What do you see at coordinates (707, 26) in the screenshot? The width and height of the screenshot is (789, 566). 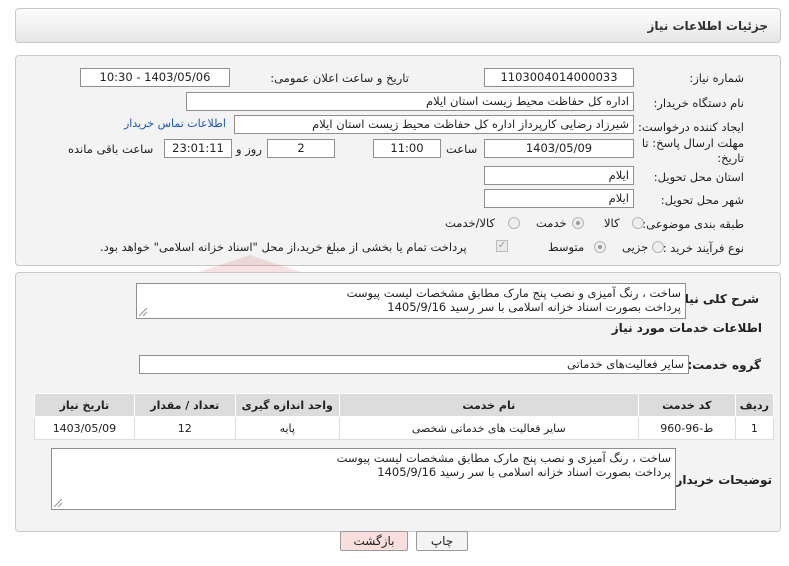 I see `page-title: جزئیات اطلاعات نیاز` at bounding box center [707, 26].